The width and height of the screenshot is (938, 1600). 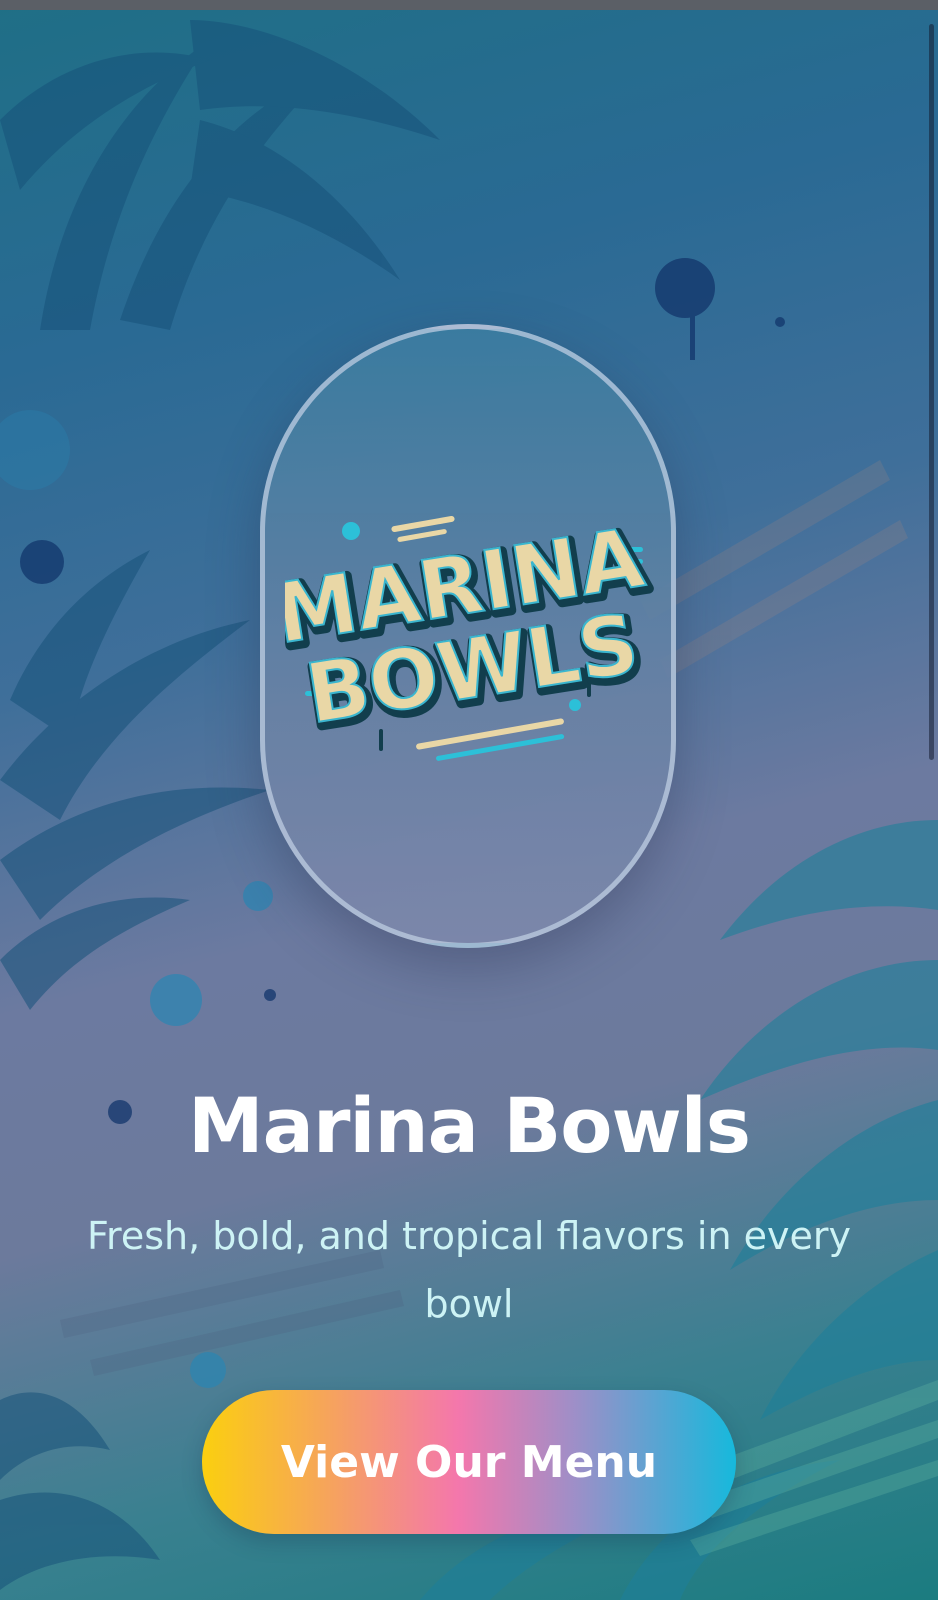 What do you see at coordinates (931, 392) in the screenshot?
I see `scrollbar` at bounding box center [931, 392].